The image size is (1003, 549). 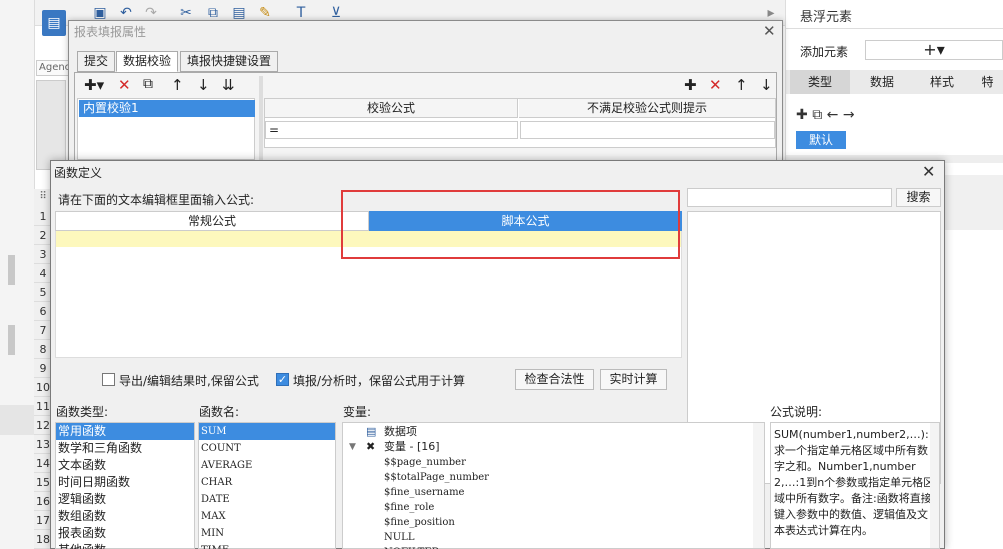 I want to click on insert-icon: ⊻, so click(x=336, y=13).